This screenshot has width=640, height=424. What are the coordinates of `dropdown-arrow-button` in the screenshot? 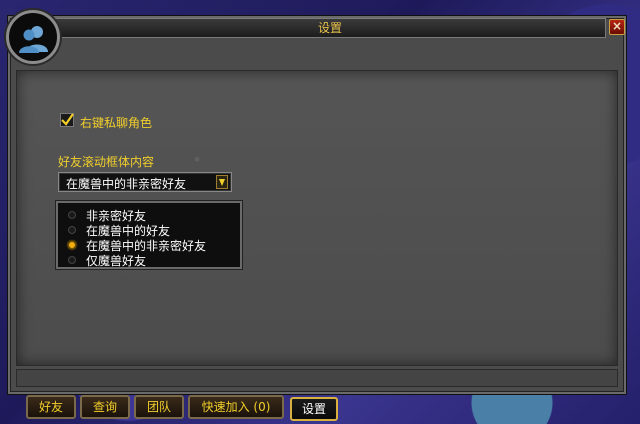 It's located at (222, 182).